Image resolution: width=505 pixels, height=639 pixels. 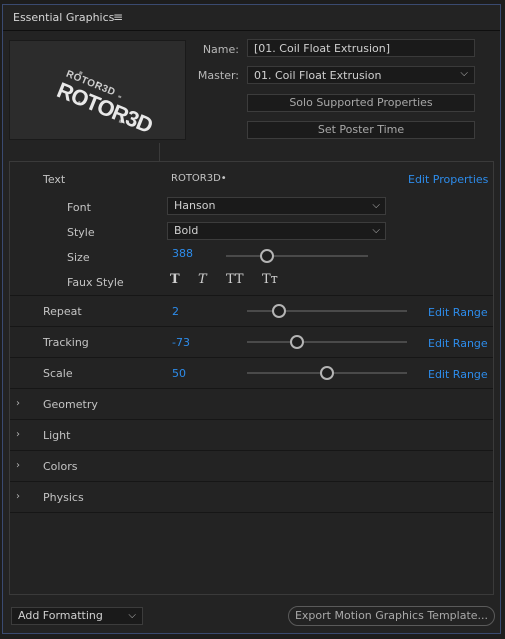 I want to click on faux-all-caps-icon: TT, so click(x=235, y=279).